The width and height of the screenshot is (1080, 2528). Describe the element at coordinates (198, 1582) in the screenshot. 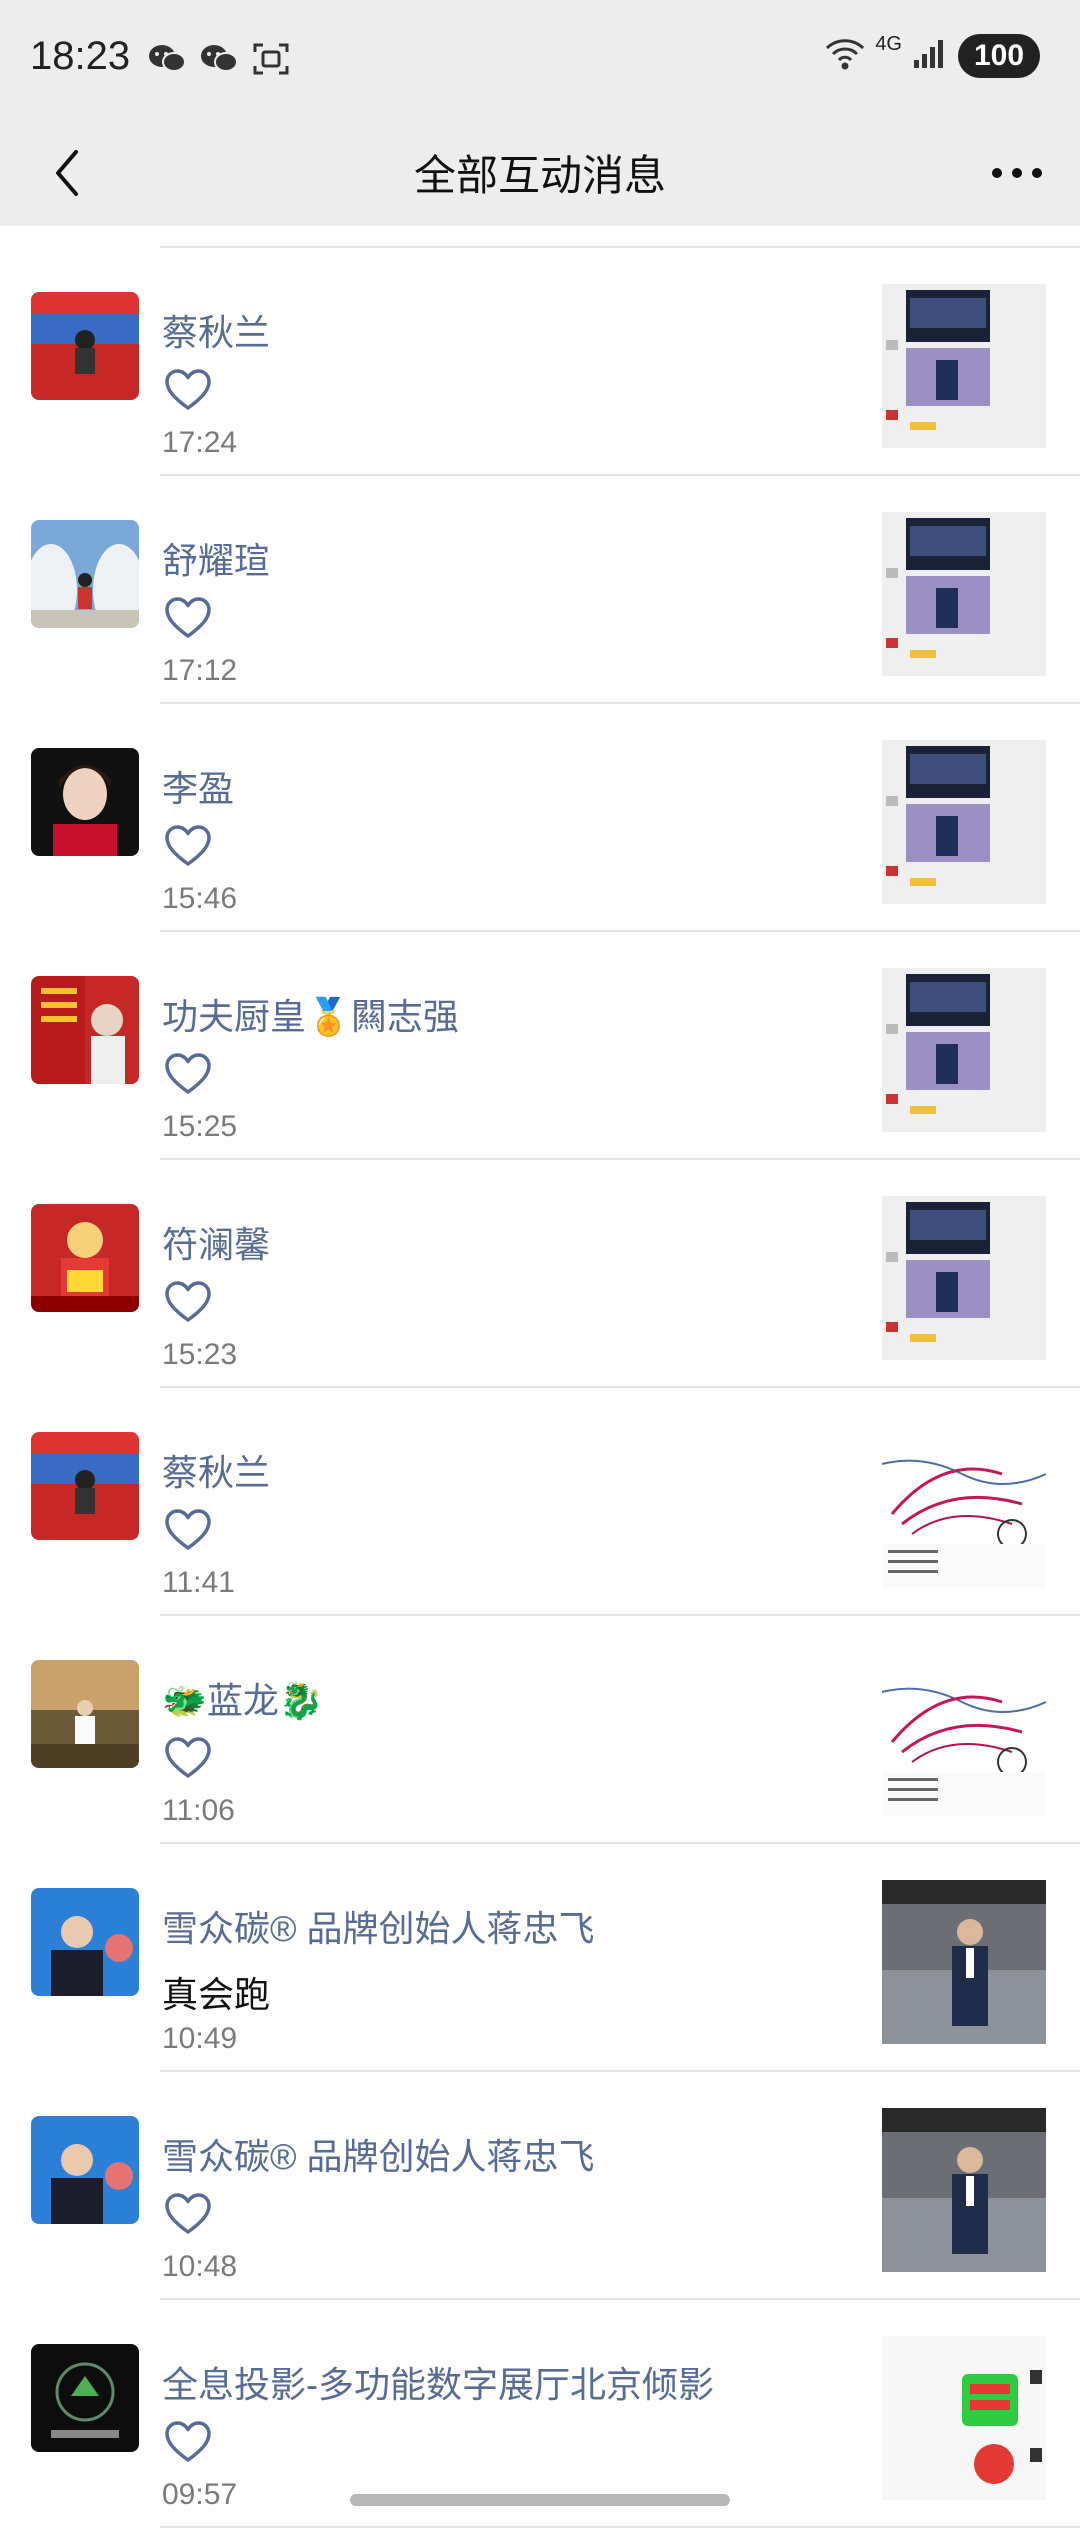

I see `timestamp: 11:41` at that location.